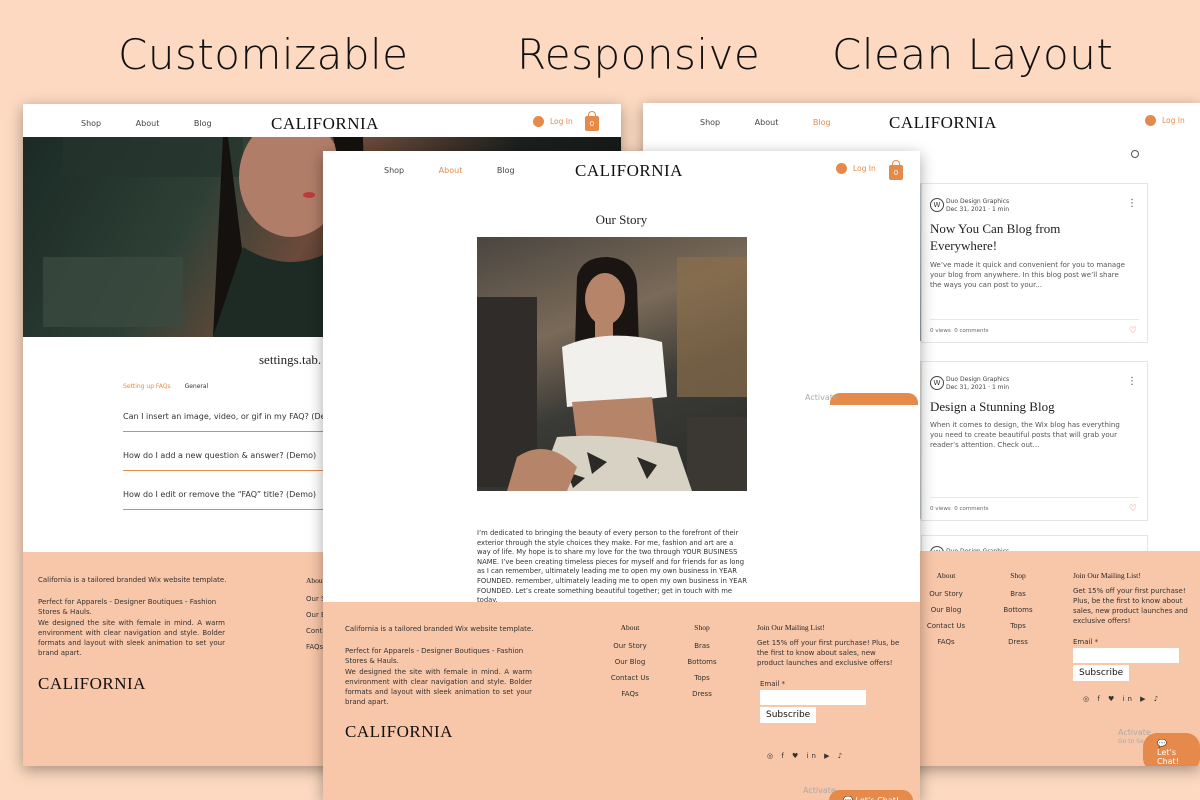 The height and width of the screenshot is (800, 1200). What do you see at coordinates (849, 798) in the screenshot?
I see `chat-icon: 💬` at bounding box center [849, 798].